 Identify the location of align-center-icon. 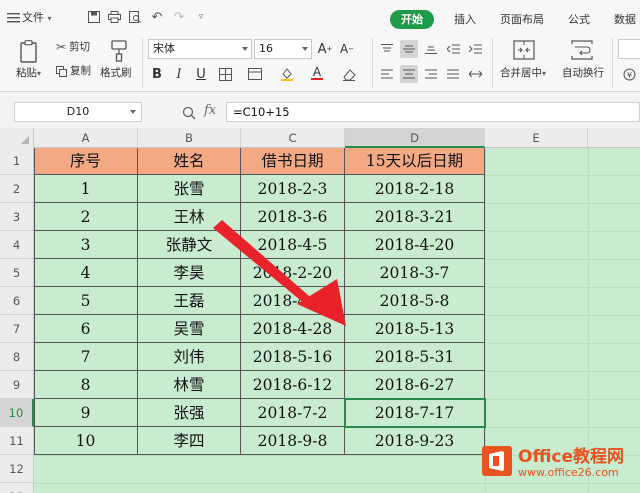
(409, 74).